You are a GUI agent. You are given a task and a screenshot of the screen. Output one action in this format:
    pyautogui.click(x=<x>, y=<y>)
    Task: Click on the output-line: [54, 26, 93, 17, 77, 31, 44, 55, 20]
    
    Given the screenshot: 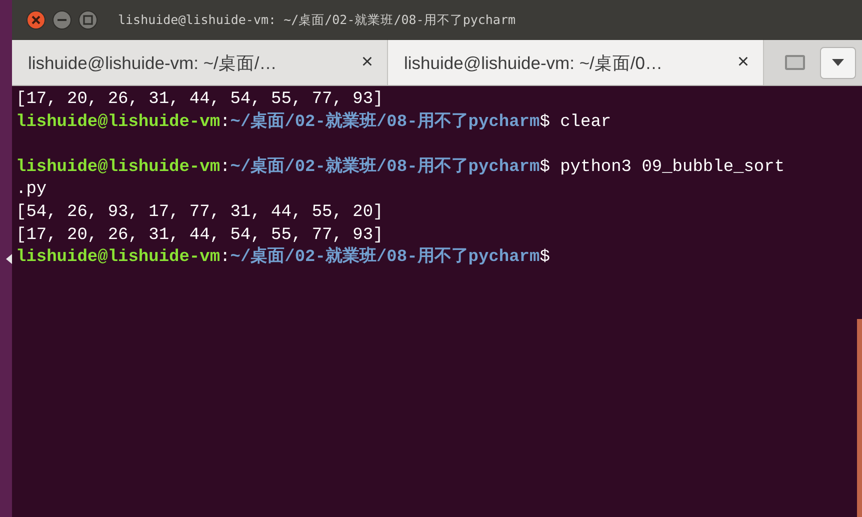 What is the action you would take?
    pyautogui.click(x=200, y=213)
    